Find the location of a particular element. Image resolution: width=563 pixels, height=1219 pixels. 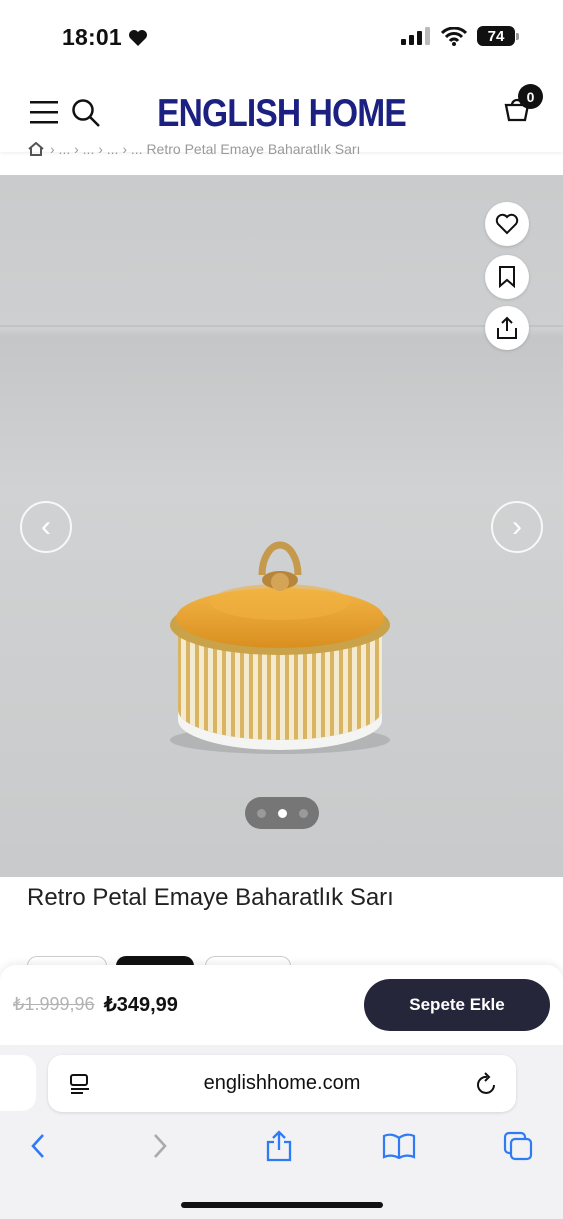

forward-button is located at coordinates (160, 1146).